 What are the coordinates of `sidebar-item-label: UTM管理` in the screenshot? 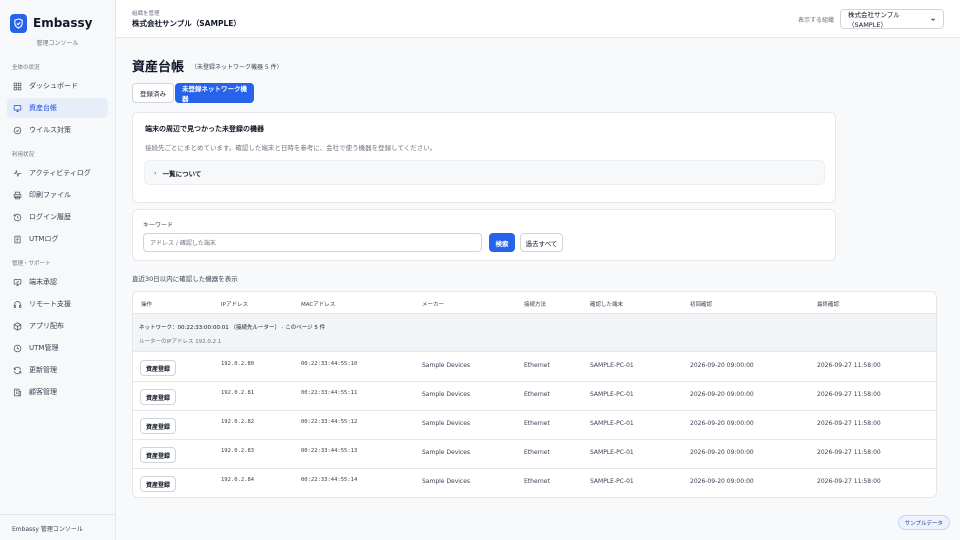 It's located at (44, 348).